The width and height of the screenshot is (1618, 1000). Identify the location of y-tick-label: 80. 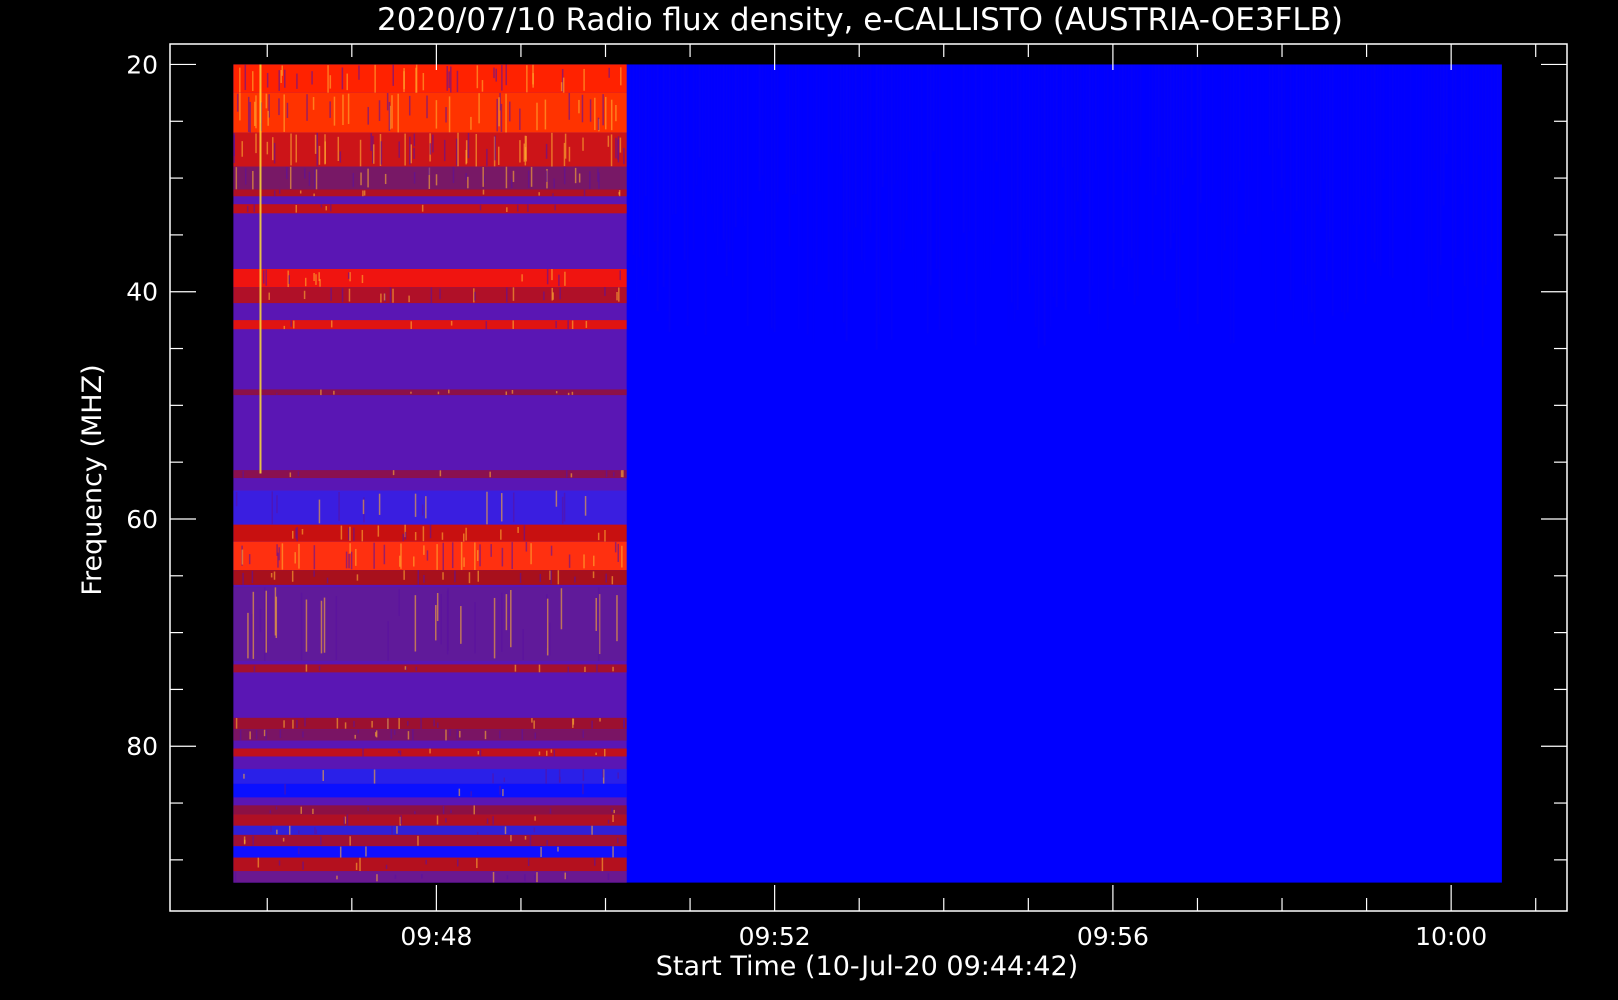
(142, 746).